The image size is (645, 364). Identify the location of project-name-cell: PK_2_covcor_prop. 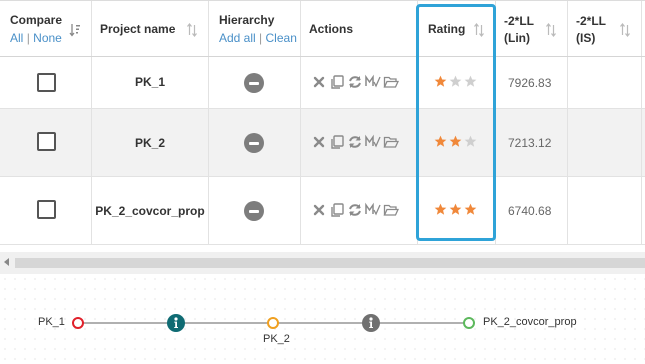
(150, 210).